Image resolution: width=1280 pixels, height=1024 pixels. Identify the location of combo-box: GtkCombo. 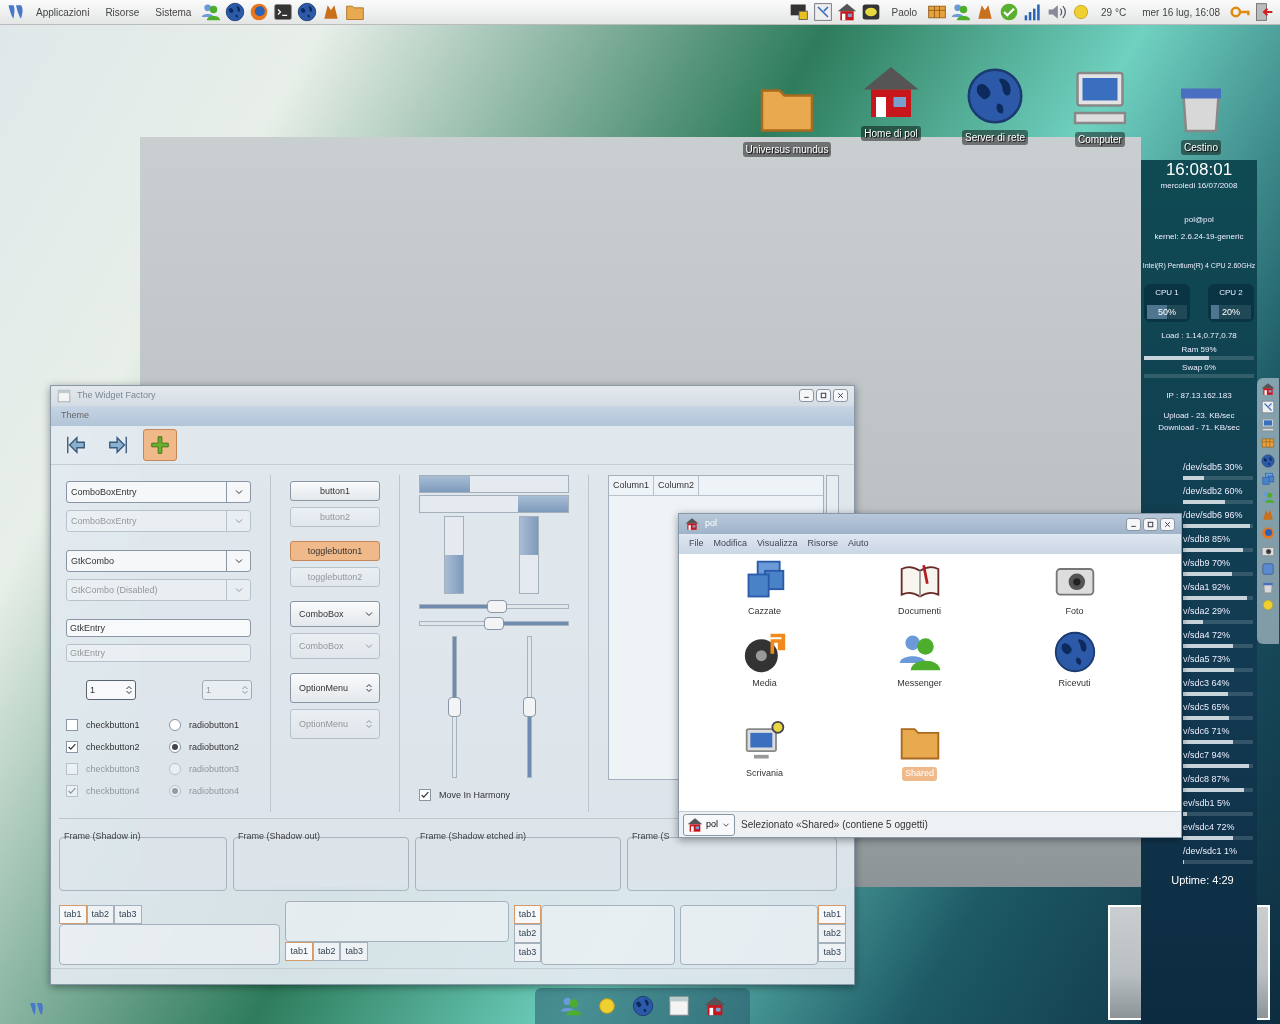
(158, 561).